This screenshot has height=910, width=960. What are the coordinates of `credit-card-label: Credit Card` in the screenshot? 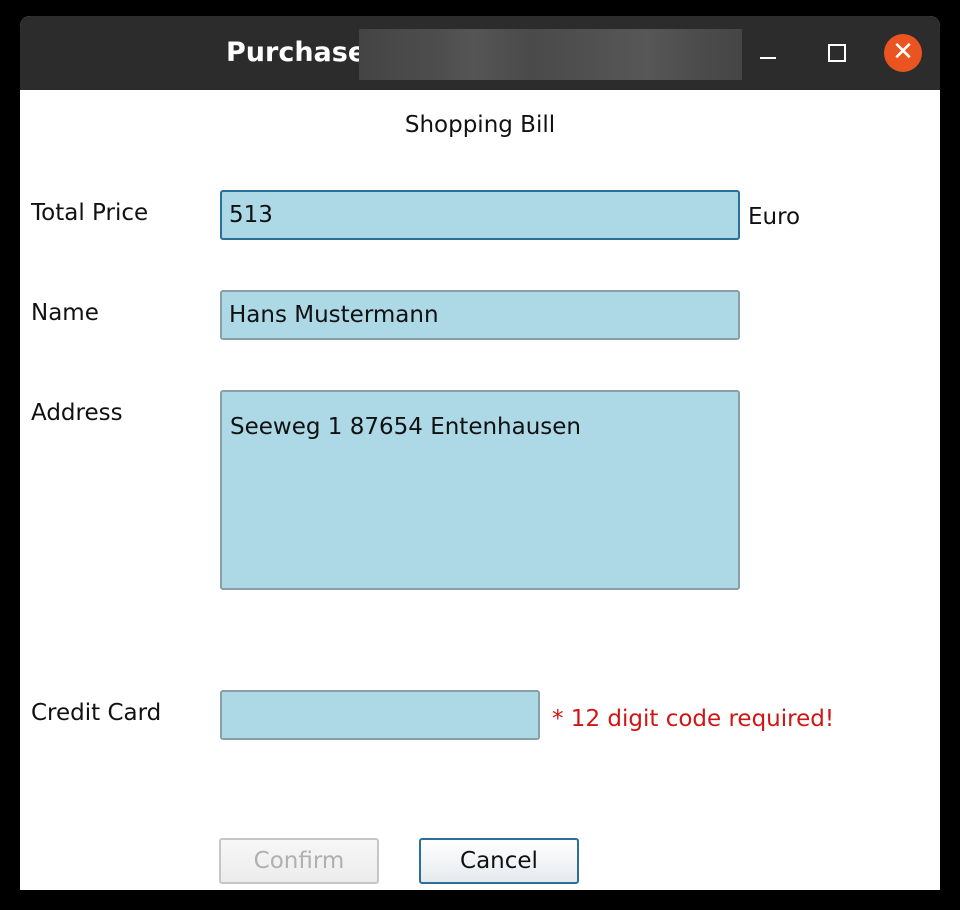 It's located at (96, 713).